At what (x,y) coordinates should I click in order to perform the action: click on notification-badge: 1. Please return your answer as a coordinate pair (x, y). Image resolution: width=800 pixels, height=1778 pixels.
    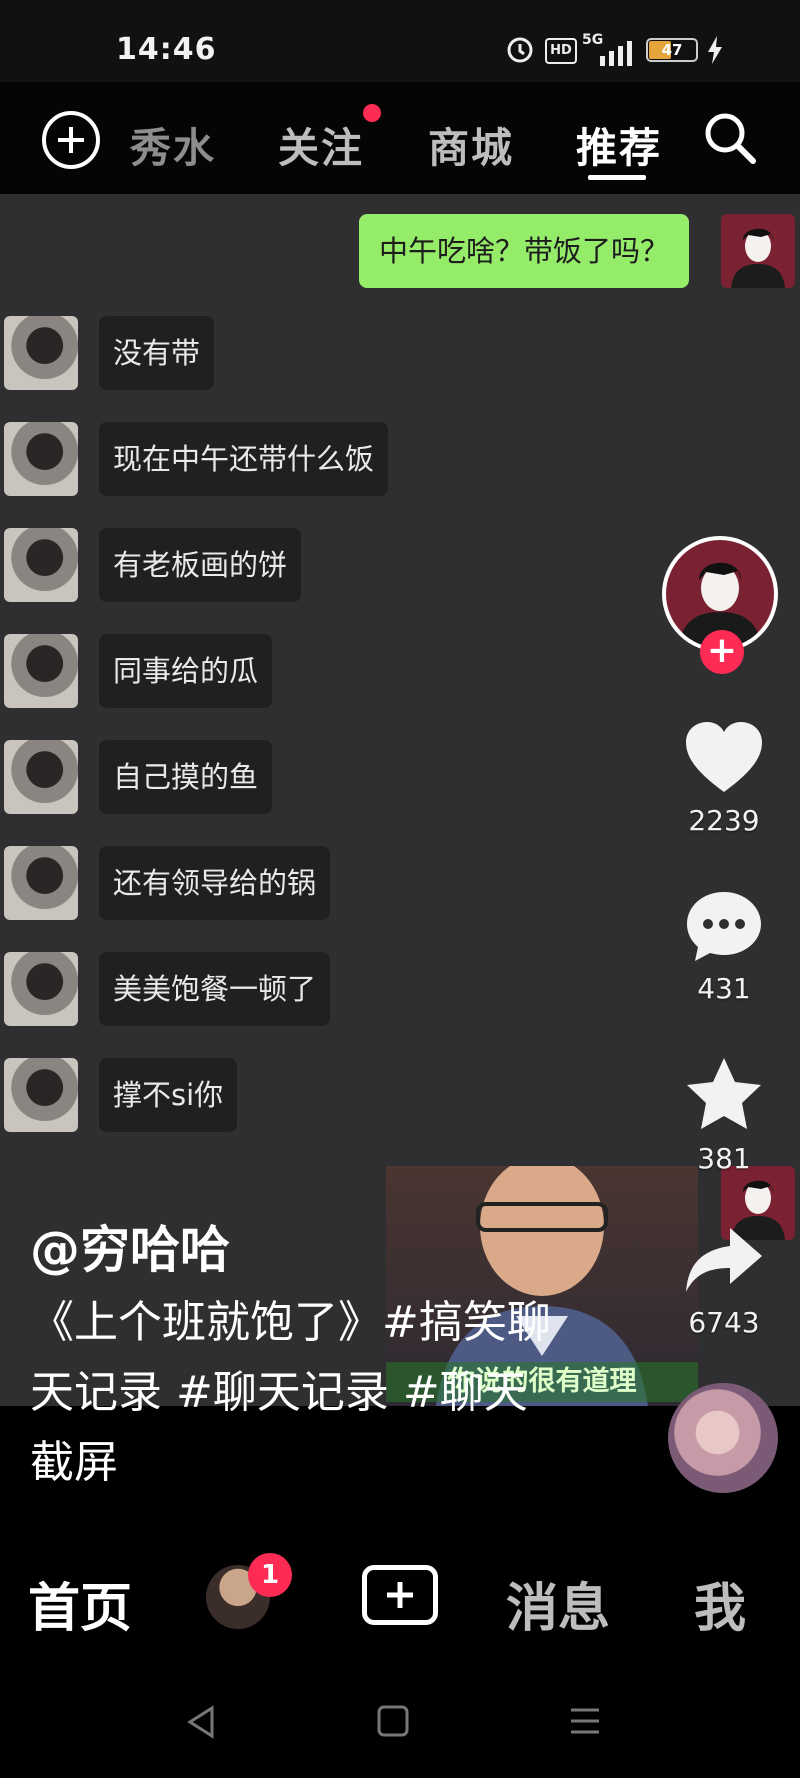
    Looking at the image, I should click on (270, 1575).